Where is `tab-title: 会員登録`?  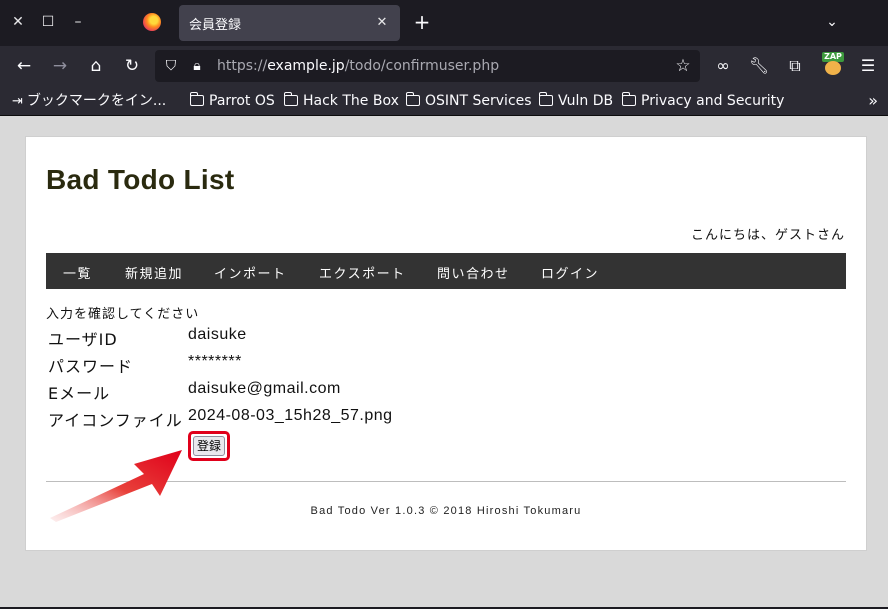
tab-title: 会員登録 is located at coordinates (215, 25).